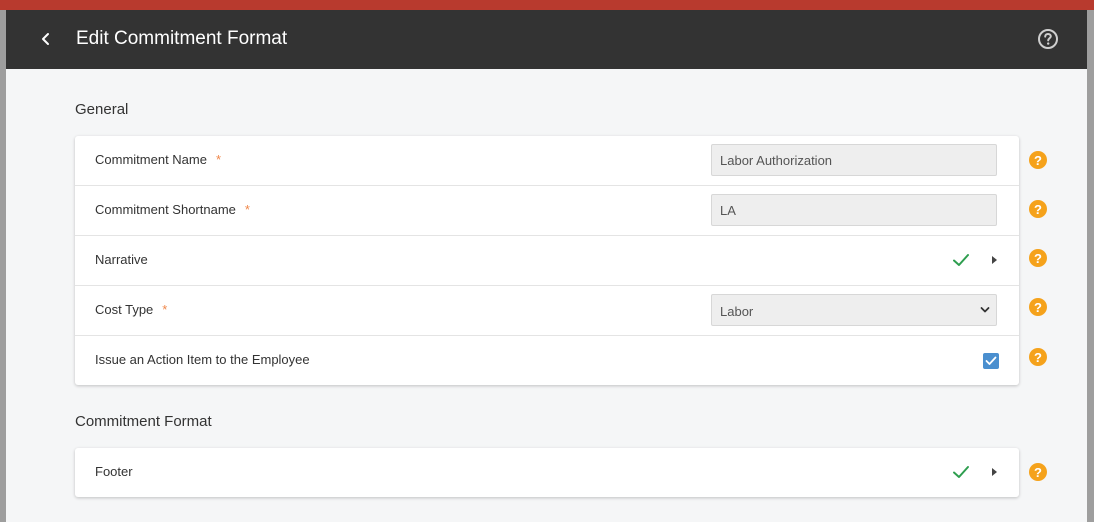 Image resolution: width=1094 pixels, height=522 pixels. What do you see at coordinates (1038, 357) in the screenshot?
I see `help-issue-action-item: ?` at bounding box center [1038, 357].